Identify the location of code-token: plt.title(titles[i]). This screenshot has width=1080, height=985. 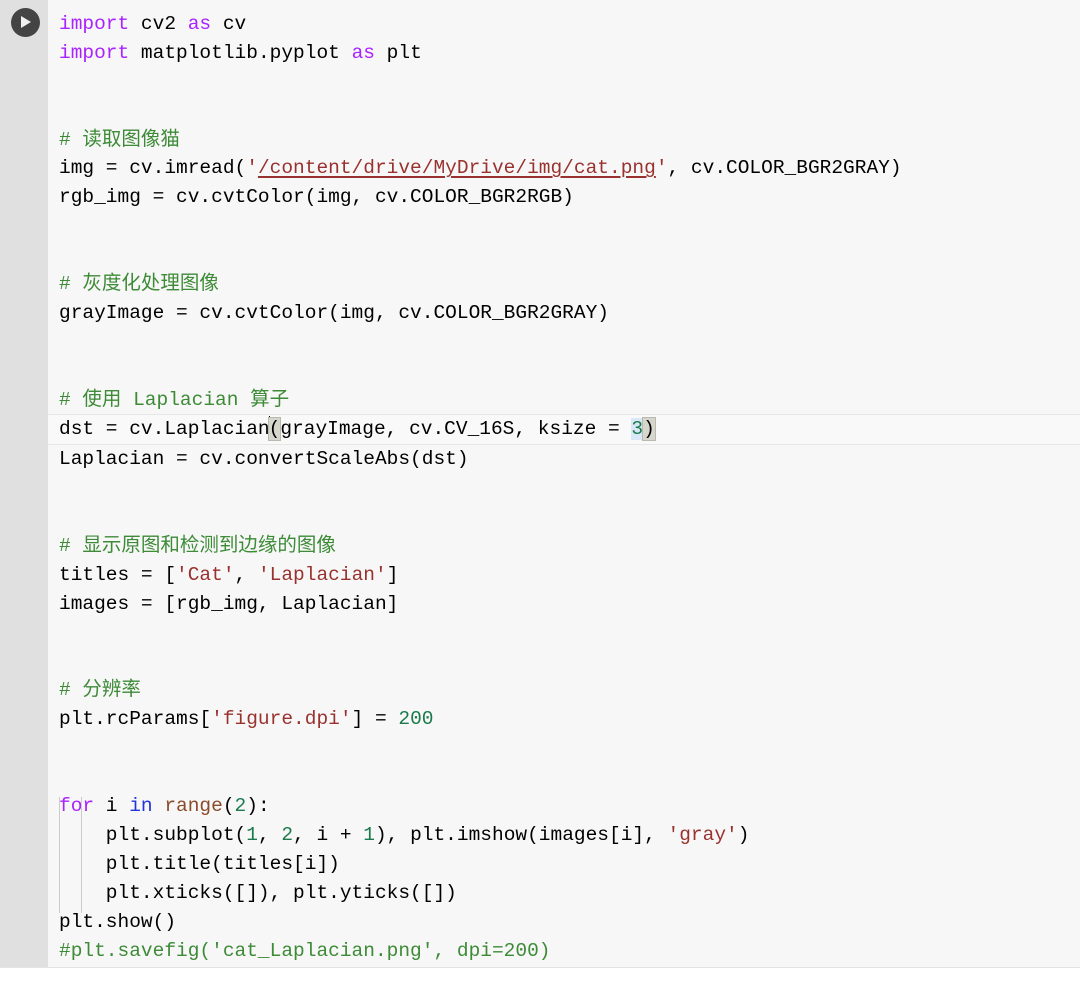
(199, 863).